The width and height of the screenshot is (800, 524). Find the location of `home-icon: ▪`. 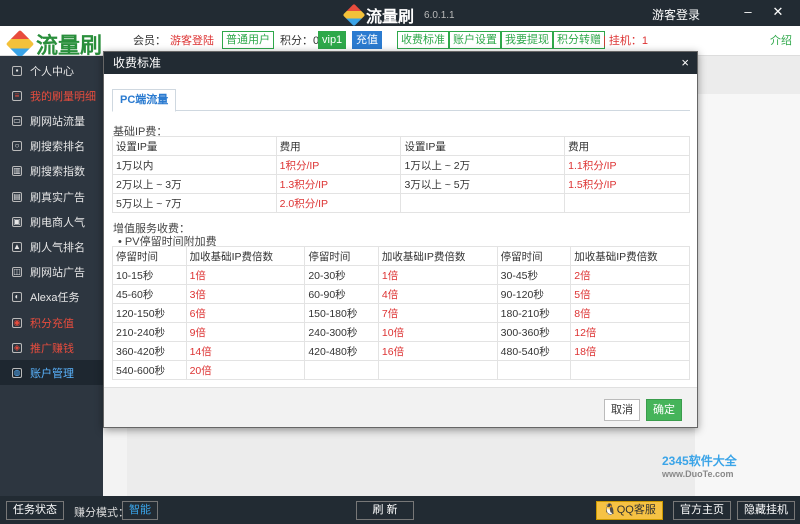

home-icon: ▪ is located at coordinates (17, 70).